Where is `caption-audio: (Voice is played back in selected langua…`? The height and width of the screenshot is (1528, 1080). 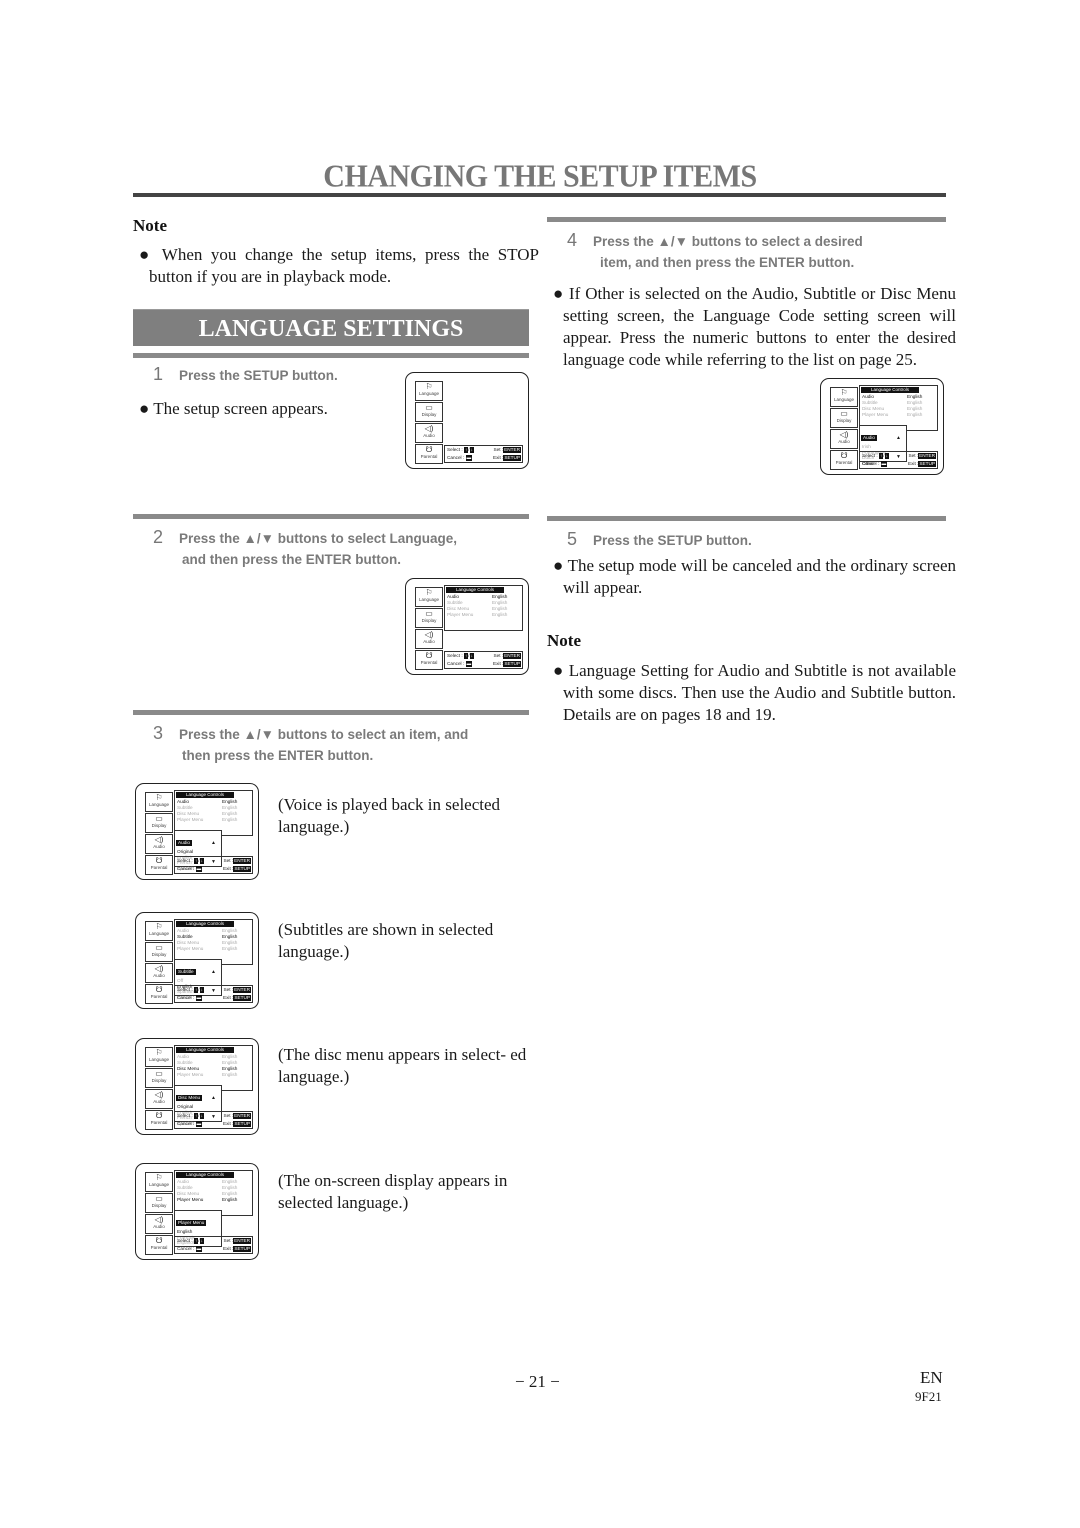
caption-audio: (Voice is played back in selected langua… is located at coordinates (389, 815).